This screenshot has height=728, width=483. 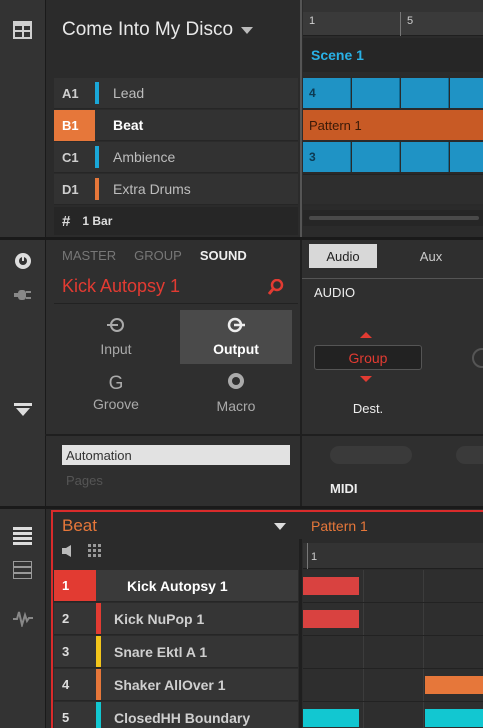 What do you see at coordinates (236, 383) in the screenshot?
I see `macro-icon` at bounding box center [236, 383].